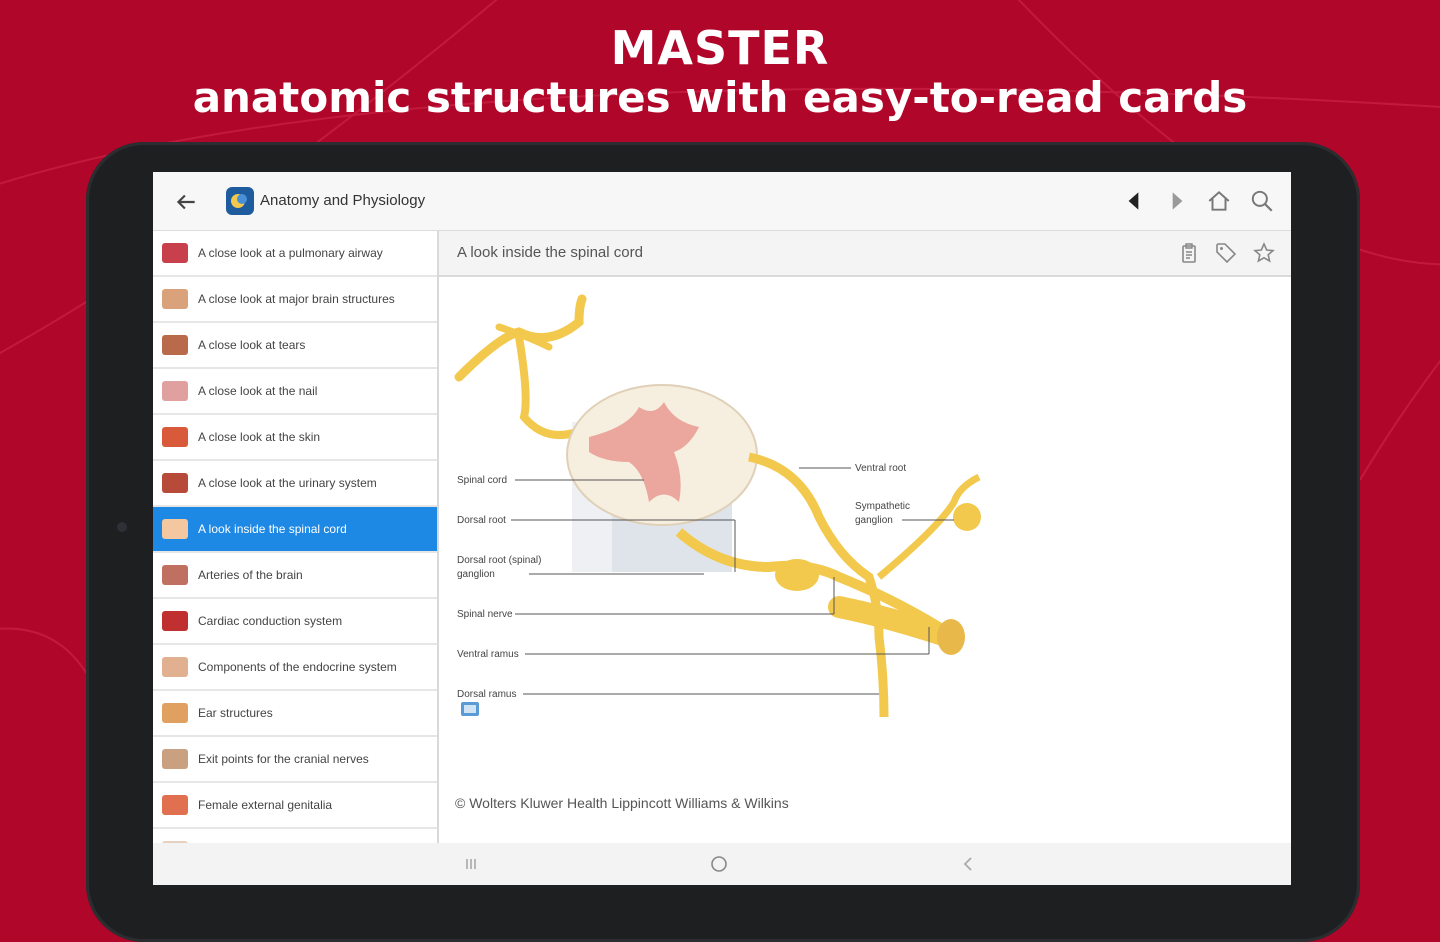  I want to click on list-item-label: Arteries of the brain, so click(250, 575).